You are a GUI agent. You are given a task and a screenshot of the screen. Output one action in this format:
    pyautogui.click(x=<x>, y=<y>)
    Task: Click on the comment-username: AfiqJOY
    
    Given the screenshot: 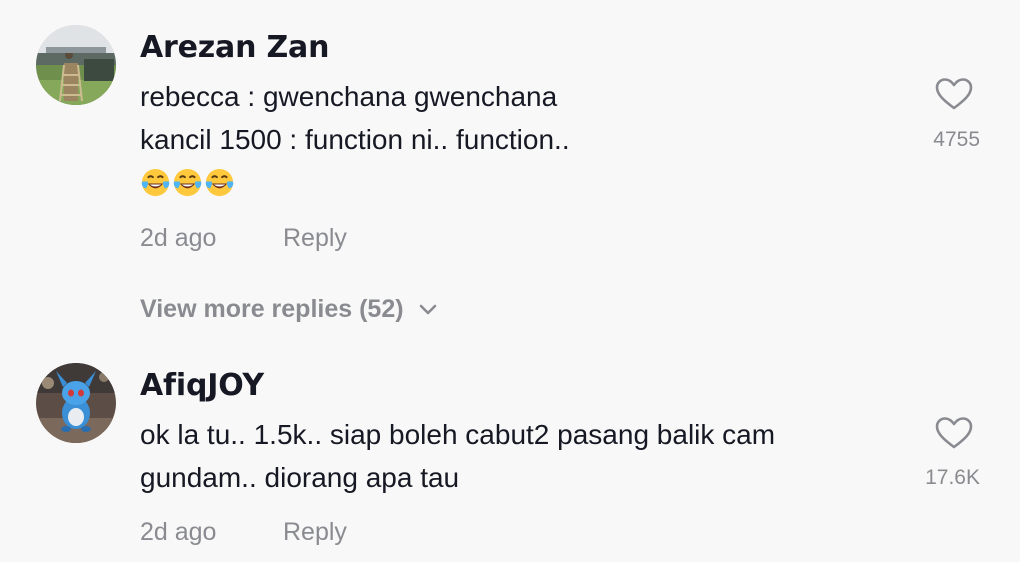 What is the action you would take?
    pyautogui.click(x=202, y=385)
    